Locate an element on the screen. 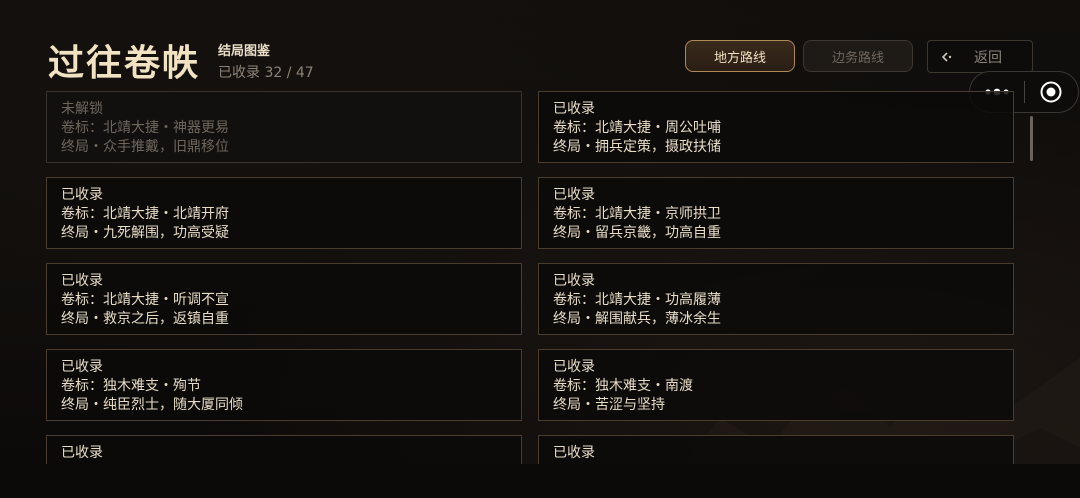 The width and height of the screenshot is (1080, 498). scrollbar-thumb is located at coordinates (1031, 138).